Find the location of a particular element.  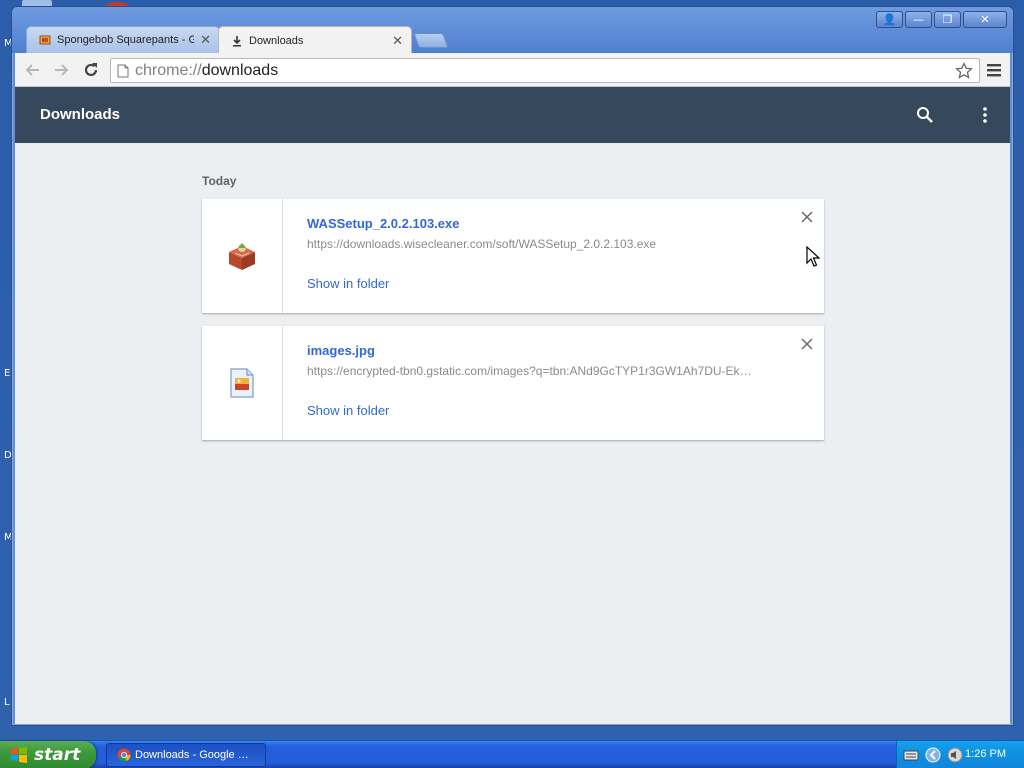

file-name-link: images.jpg is located at coordinates (341, 350).